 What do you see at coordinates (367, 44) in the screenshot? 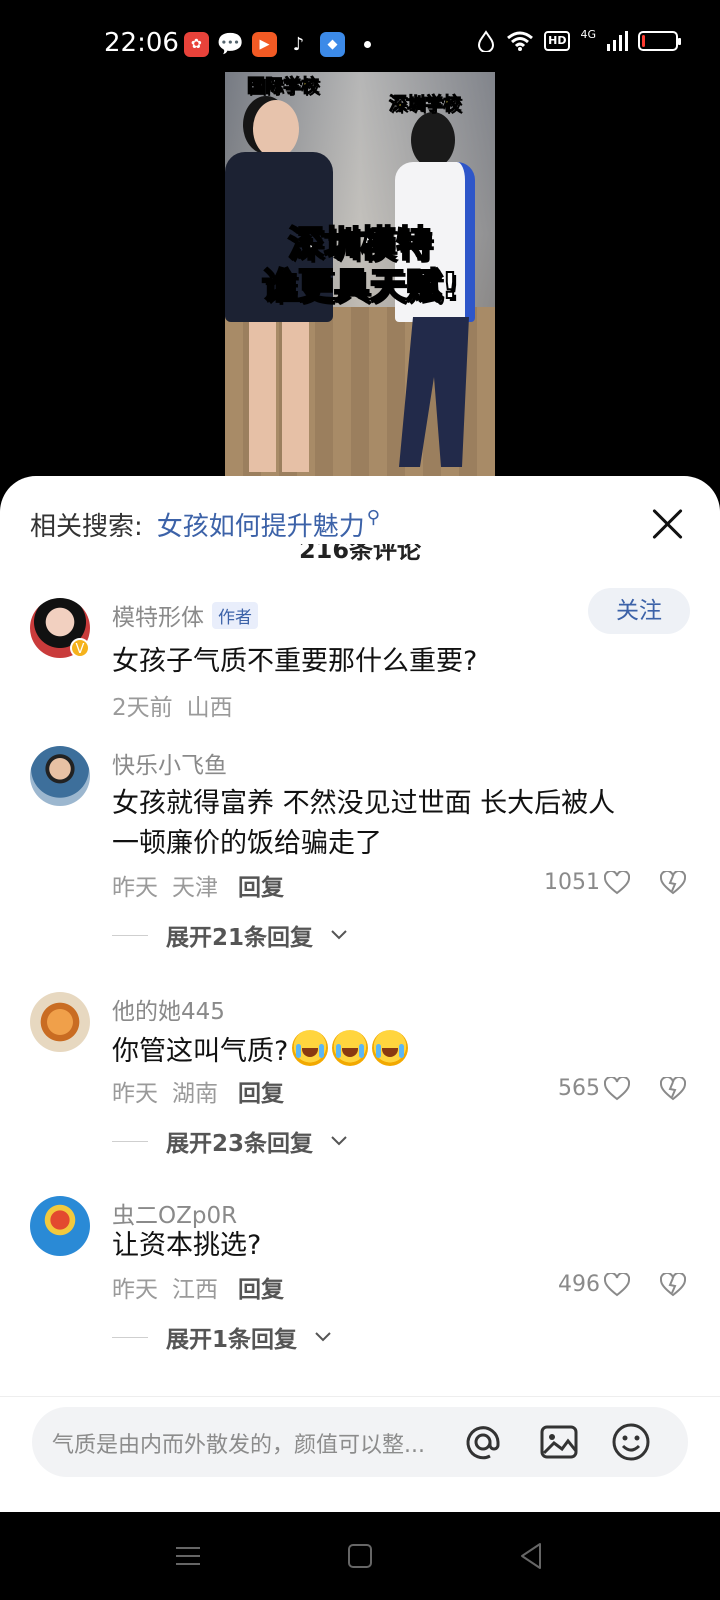
I see `more-notifications-dot` at bounding box center [367, 44].